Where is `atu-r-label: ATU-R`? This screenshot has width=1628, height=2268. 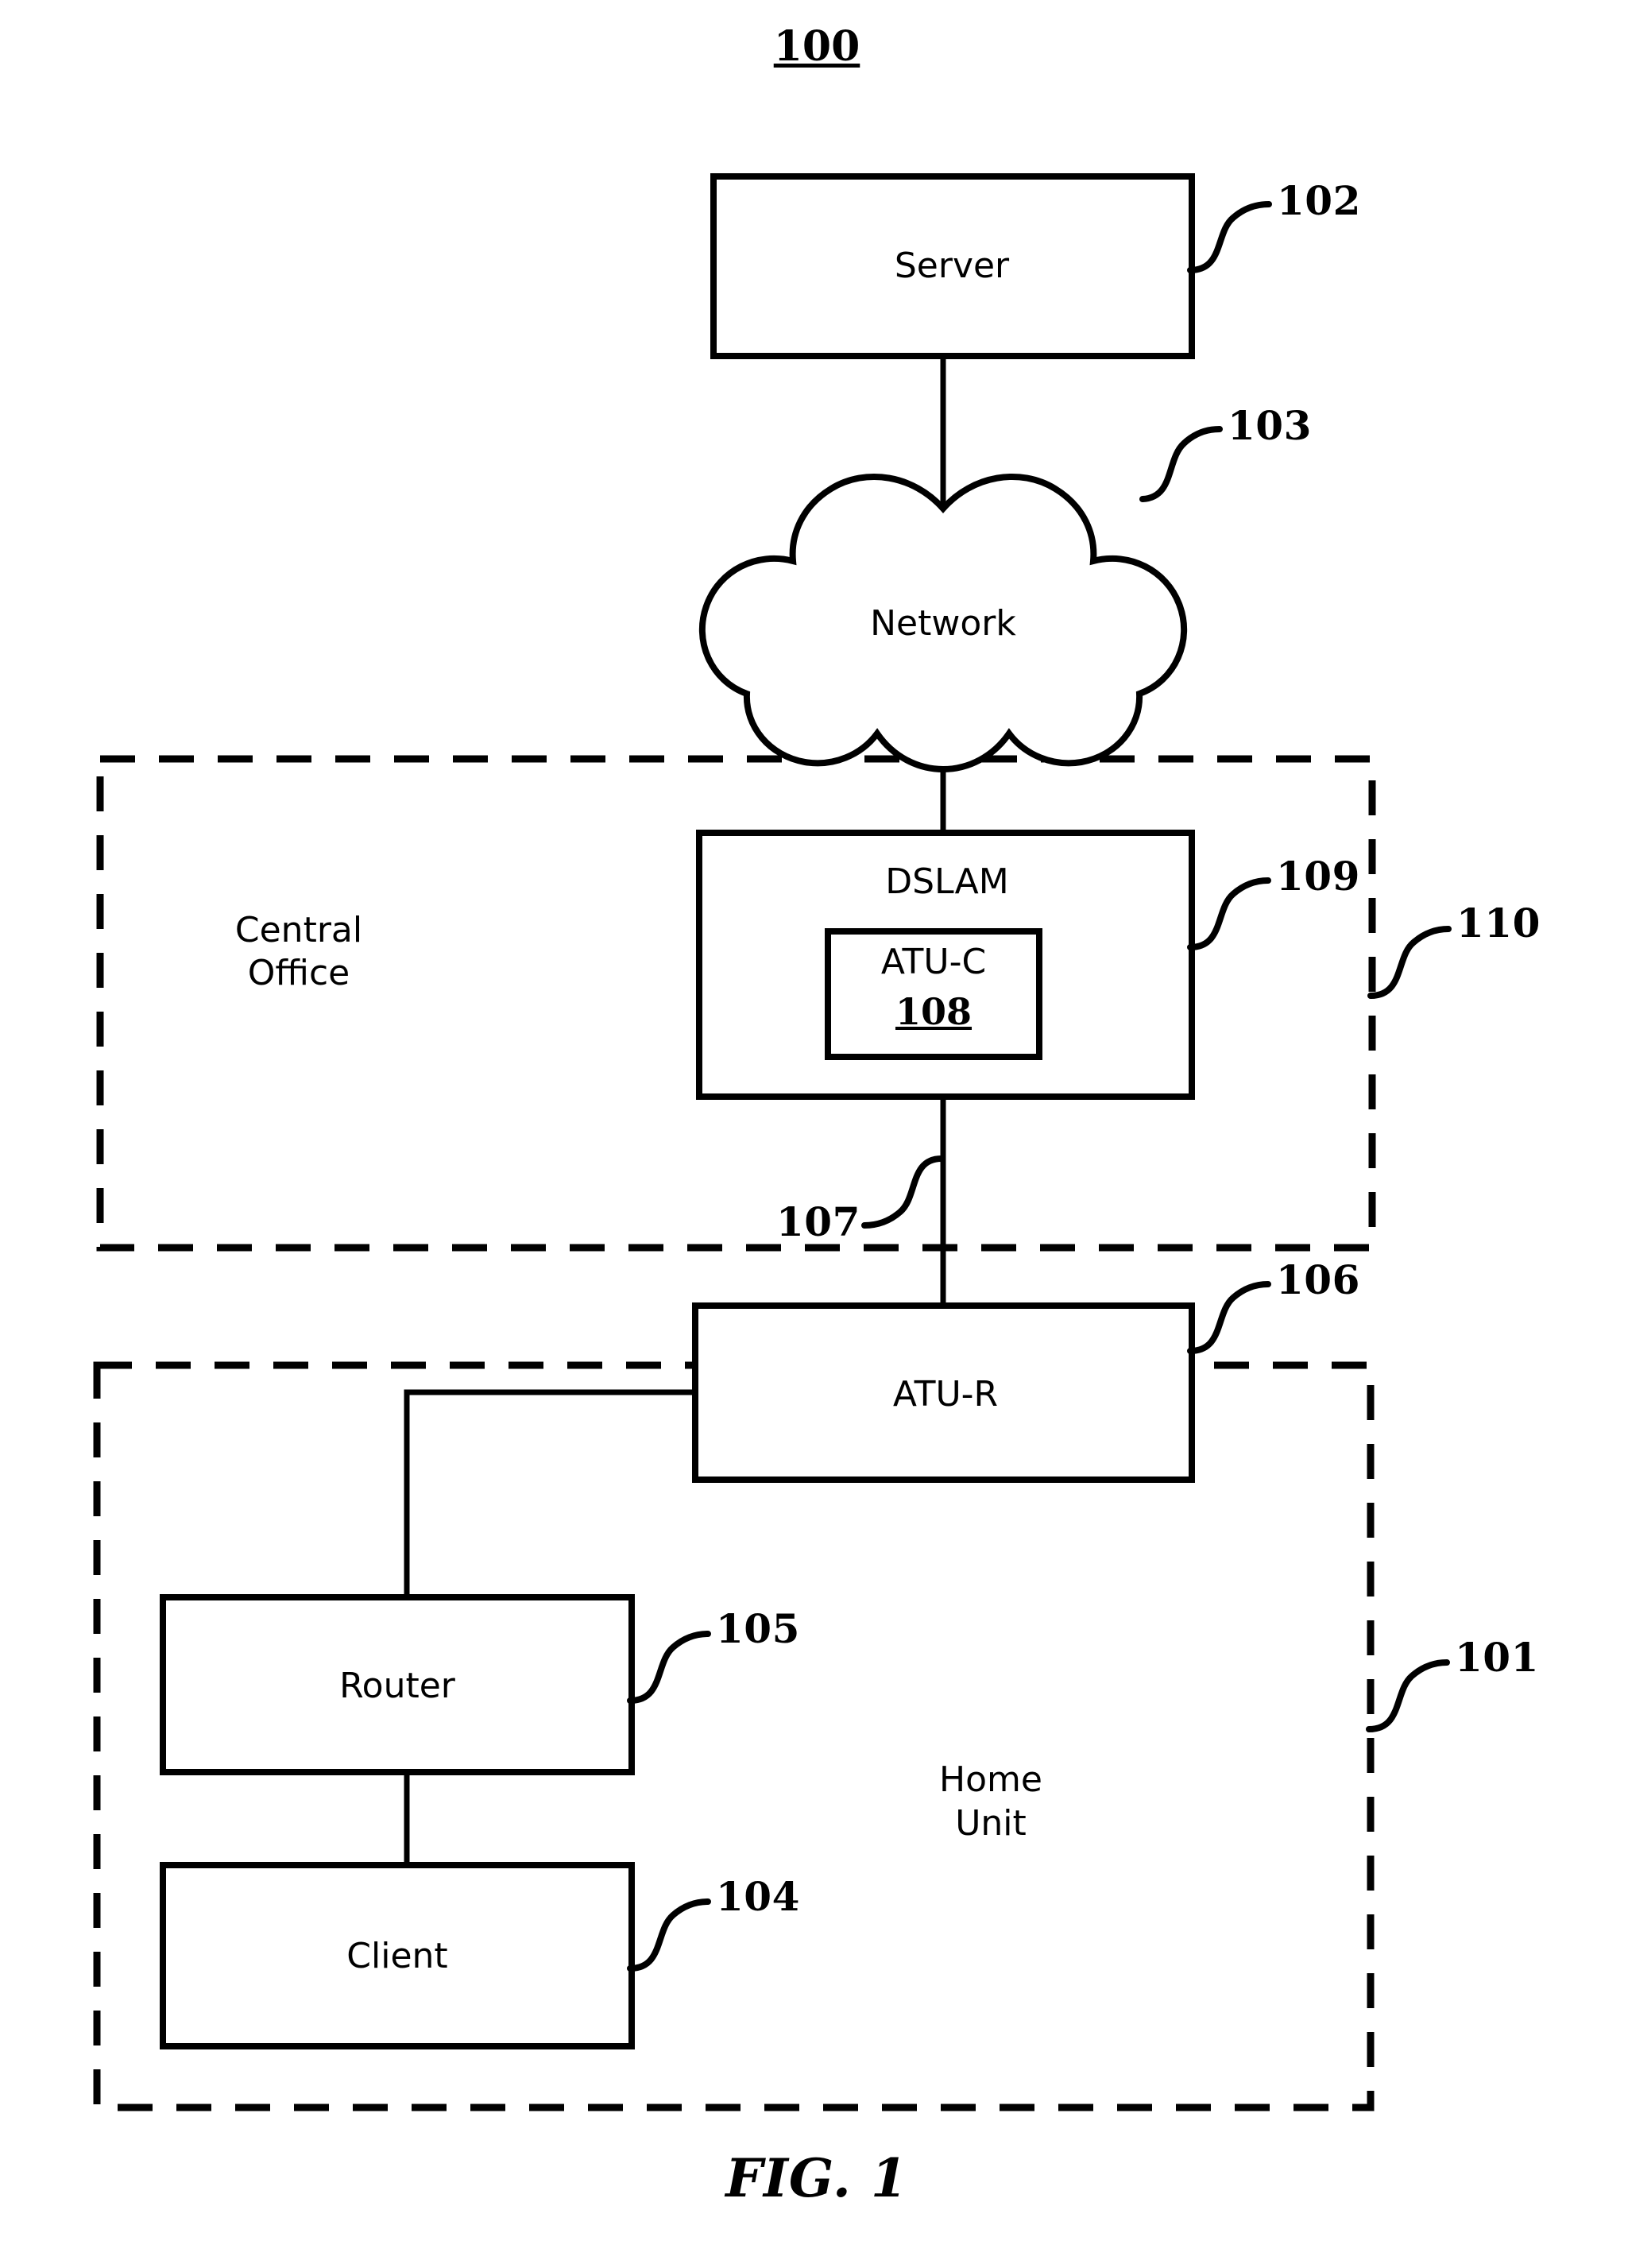 atu-r-label: ATU-R is located at coordinates (945, 1394).